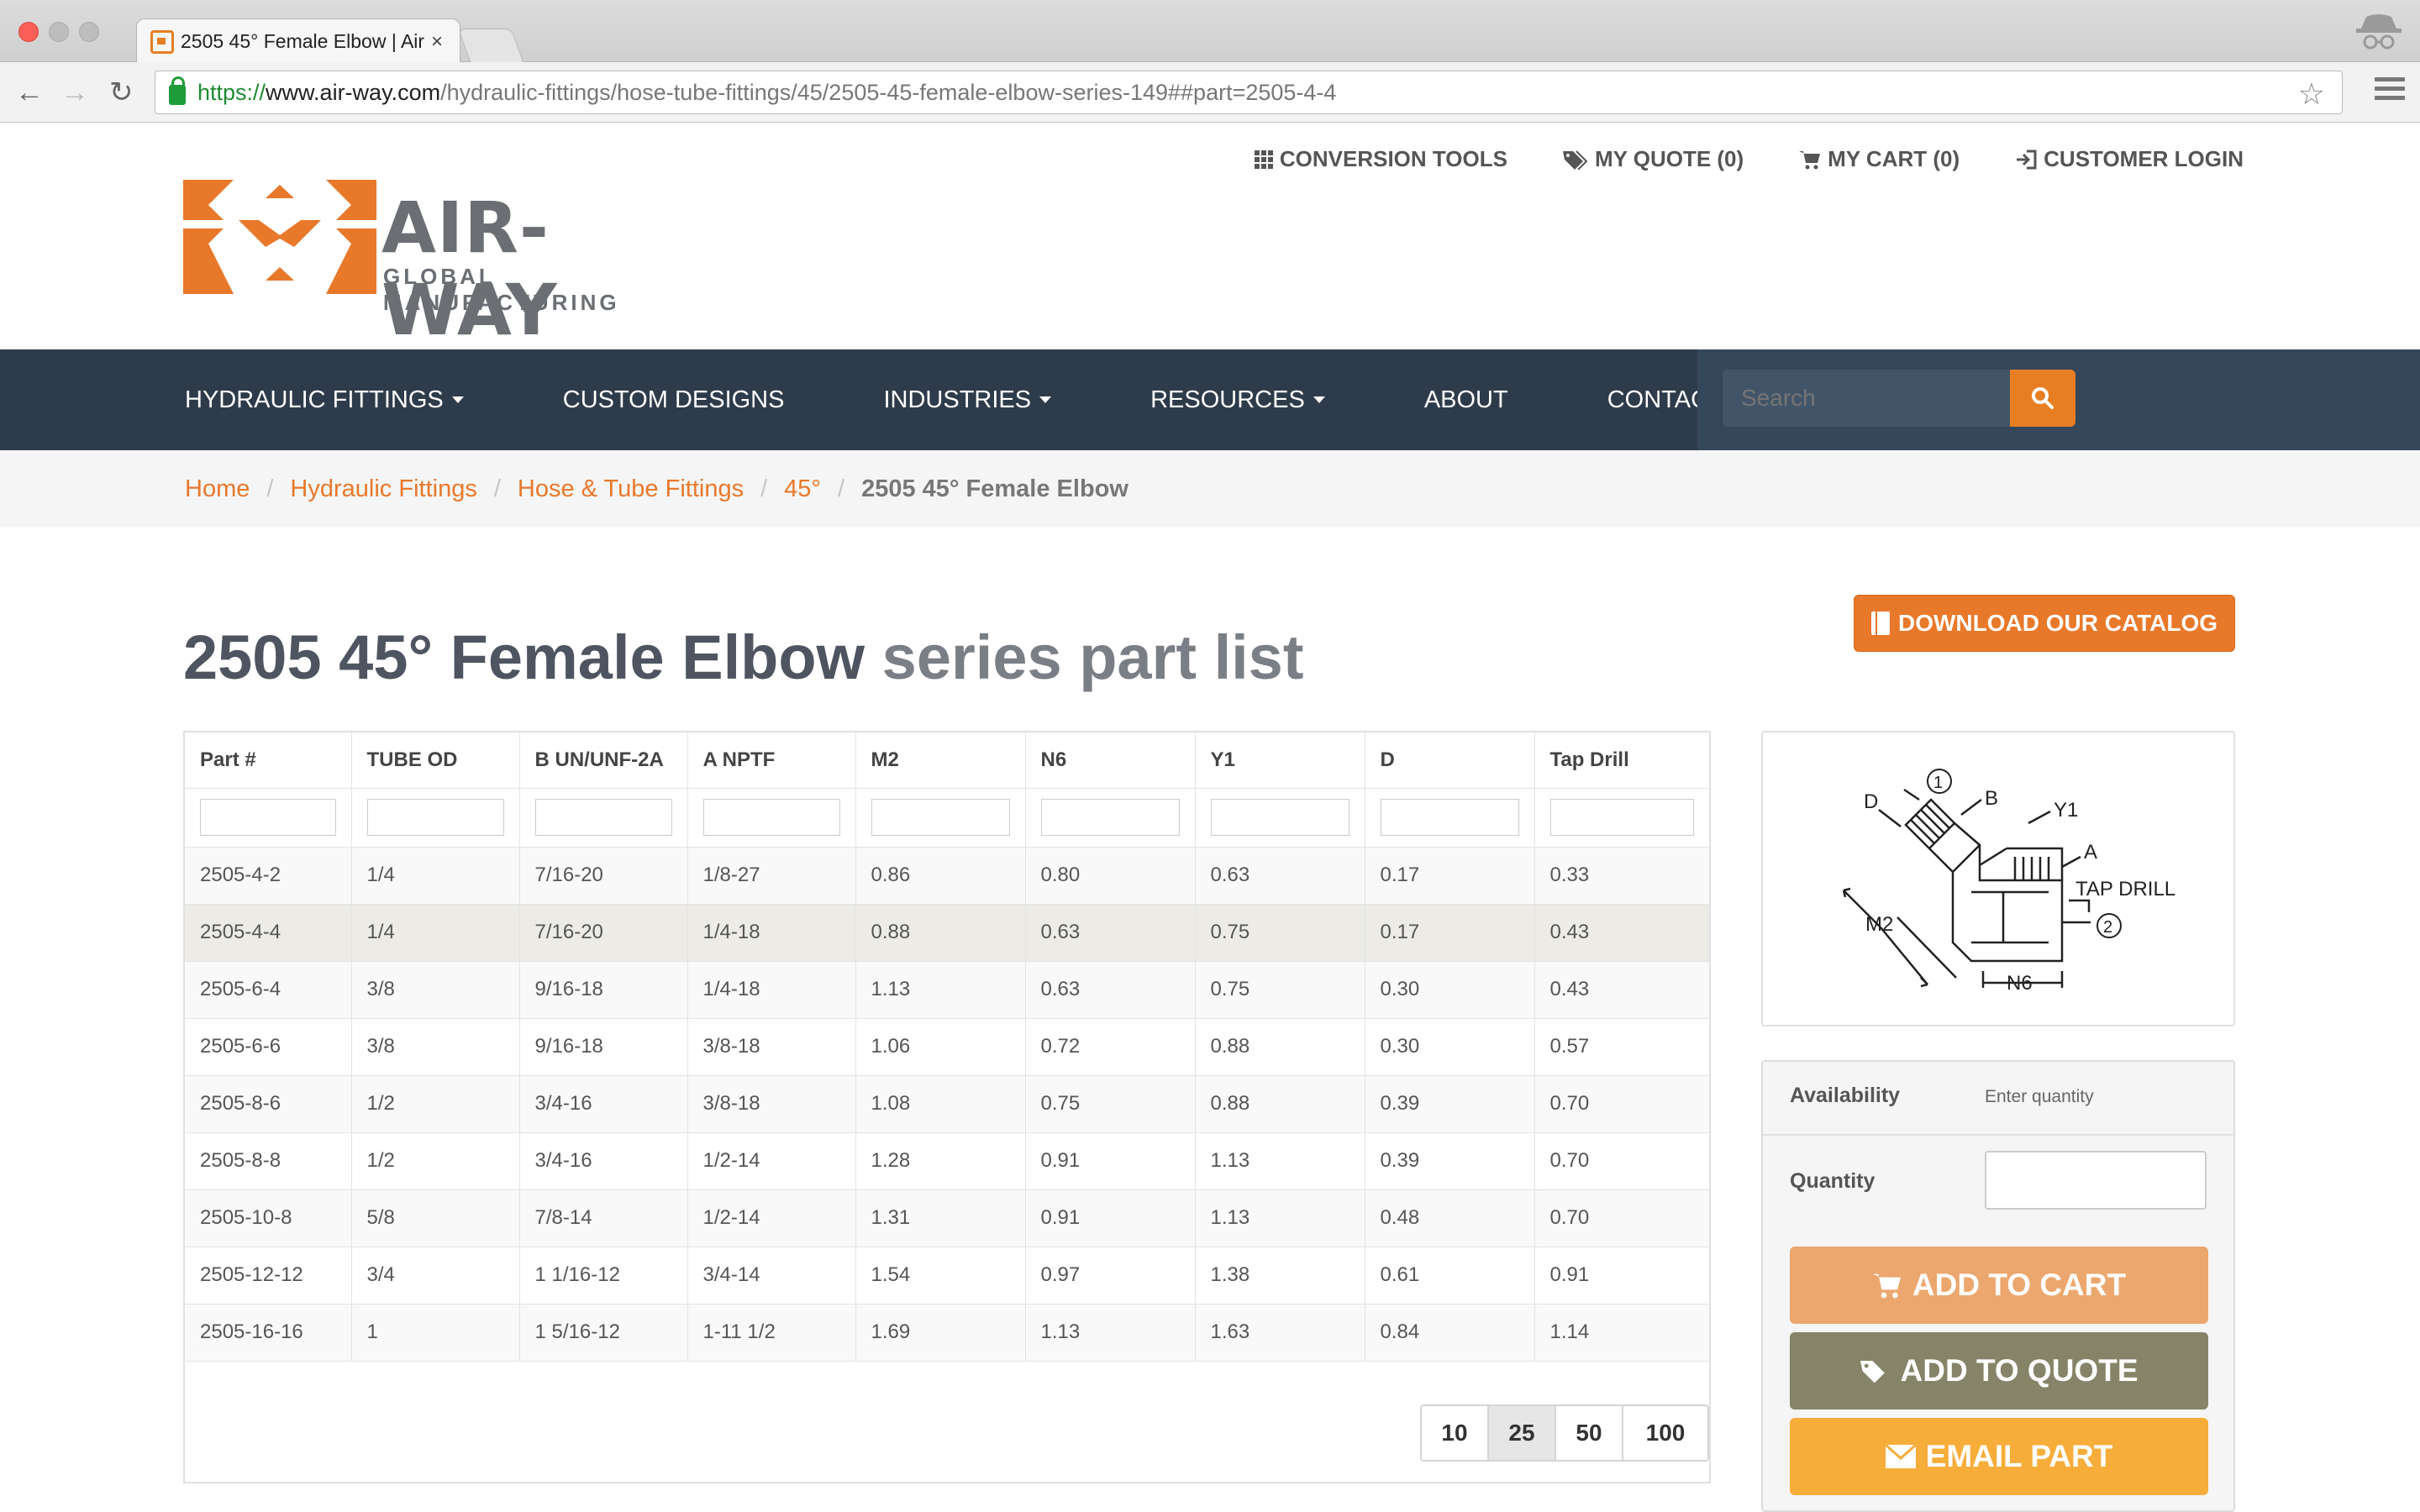 The width and height of the screenshot is (2420, 1512). What do you see at coordinates (268, 1333) in the screenshot?
I see `table-cell: 2505-16-16` at bounding box center [268, 1333].